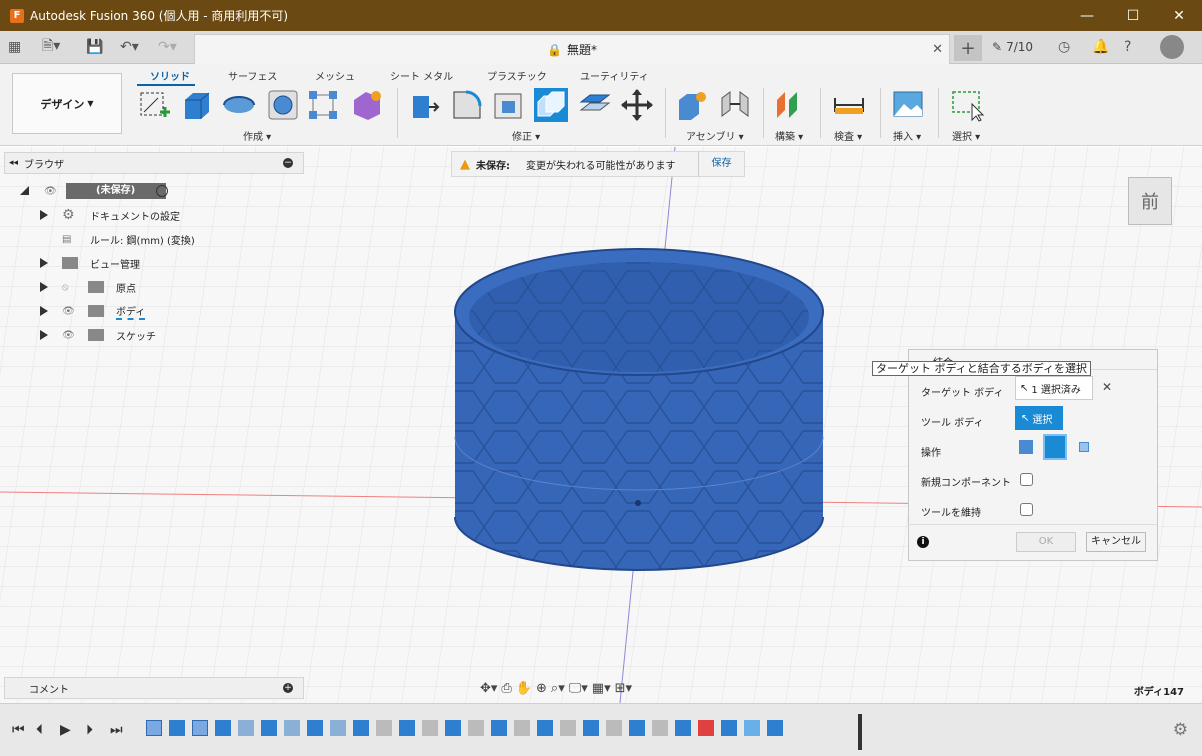 The height and width of the screenshot is (756, 1202). Describe the element at coordinates (1026, 479) in the screenshot. I see `new-component-checkbox` at that location.